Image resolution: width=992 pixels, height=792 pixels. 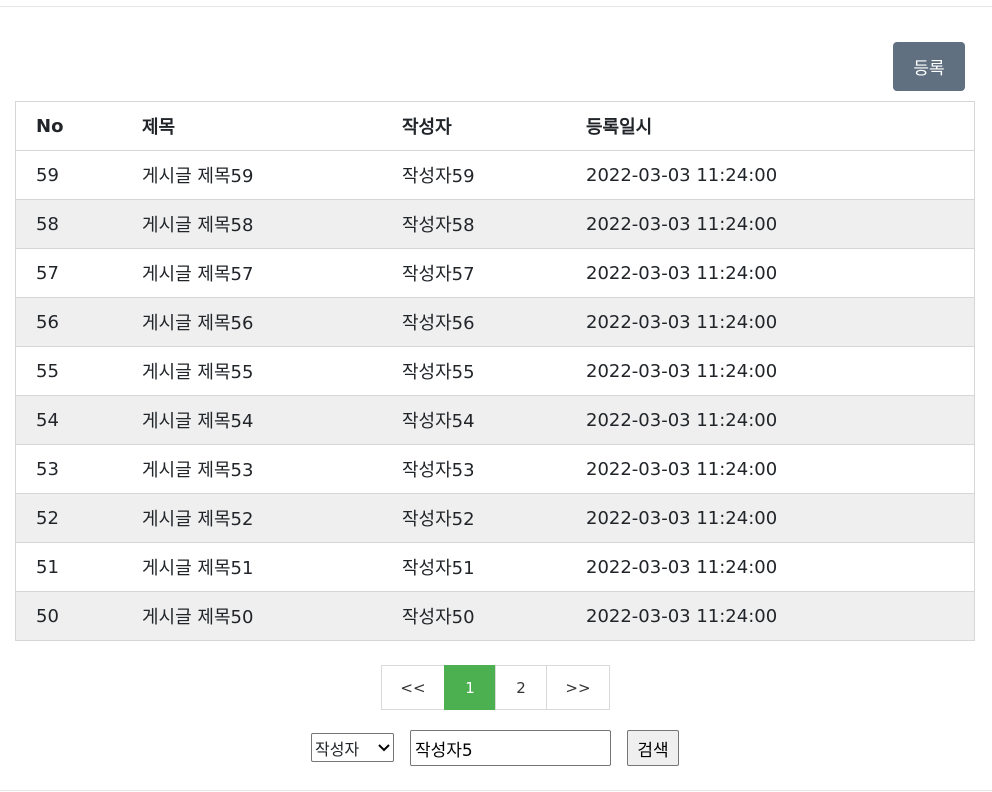 I want to click on search-button: 검색, so click(x=653, y=748).